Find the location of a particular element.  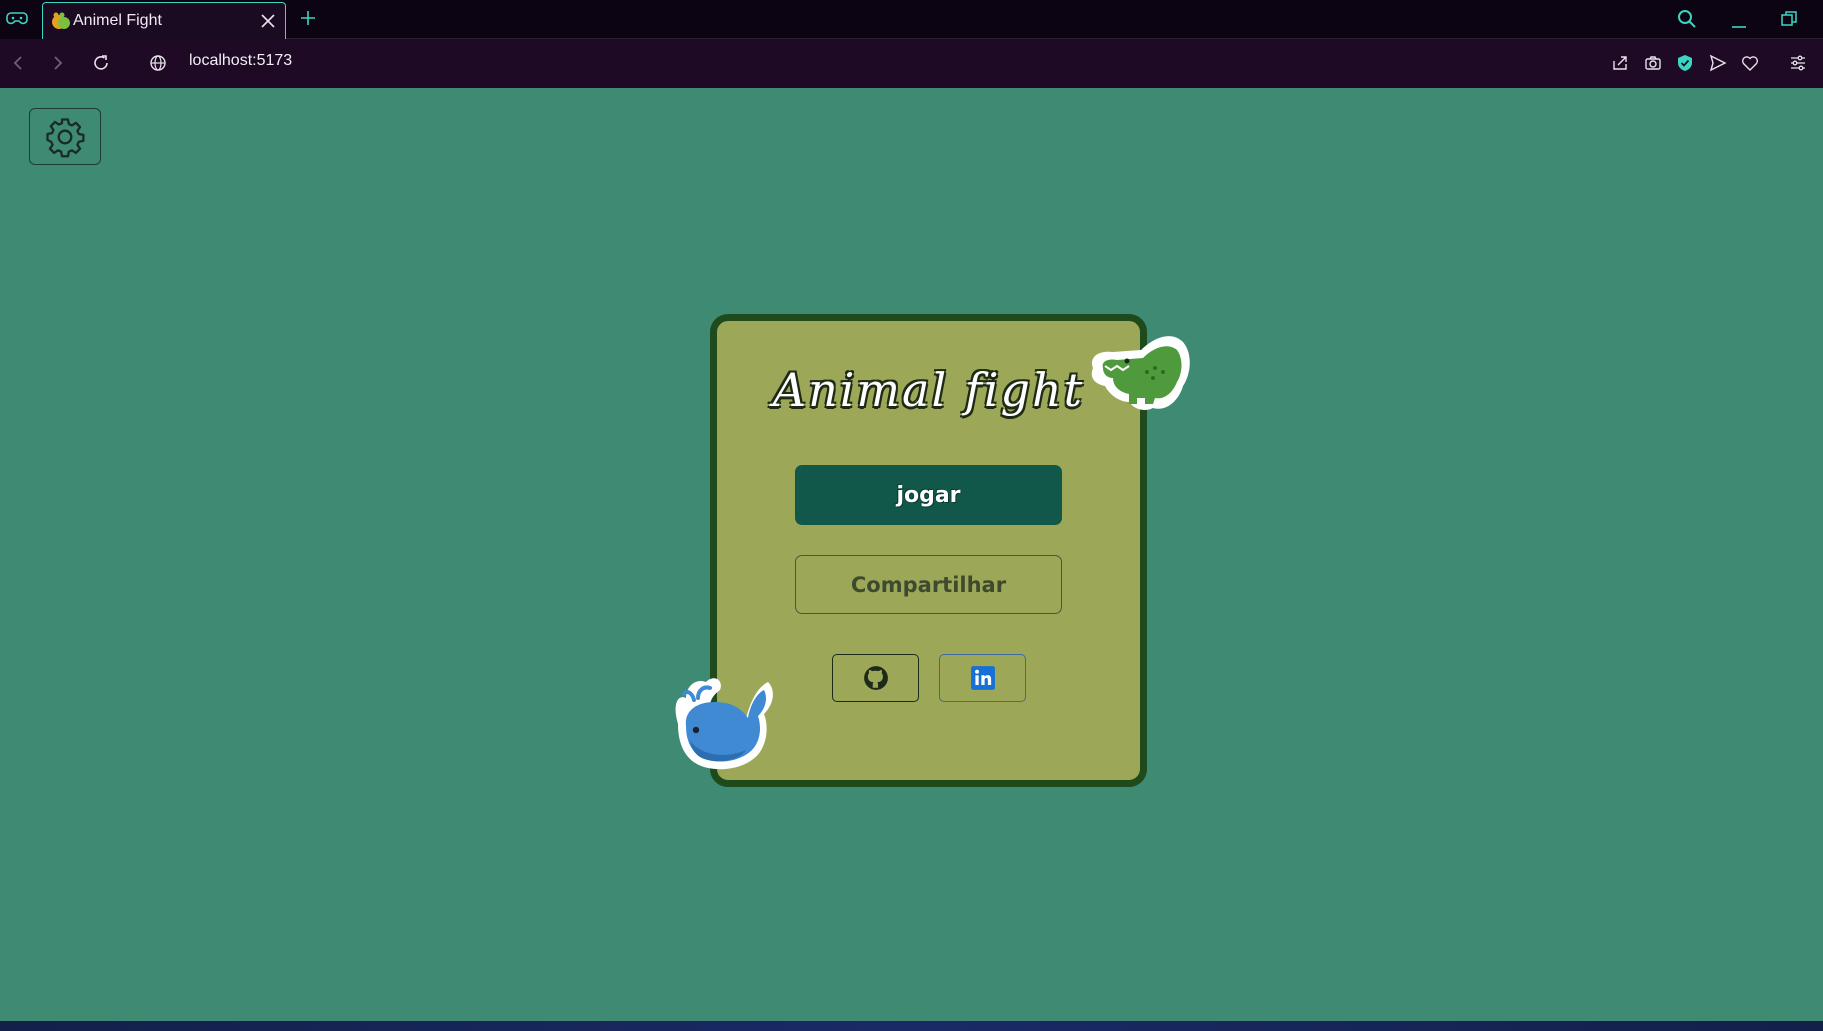

search-icon is located at coordinates (1687, 19).